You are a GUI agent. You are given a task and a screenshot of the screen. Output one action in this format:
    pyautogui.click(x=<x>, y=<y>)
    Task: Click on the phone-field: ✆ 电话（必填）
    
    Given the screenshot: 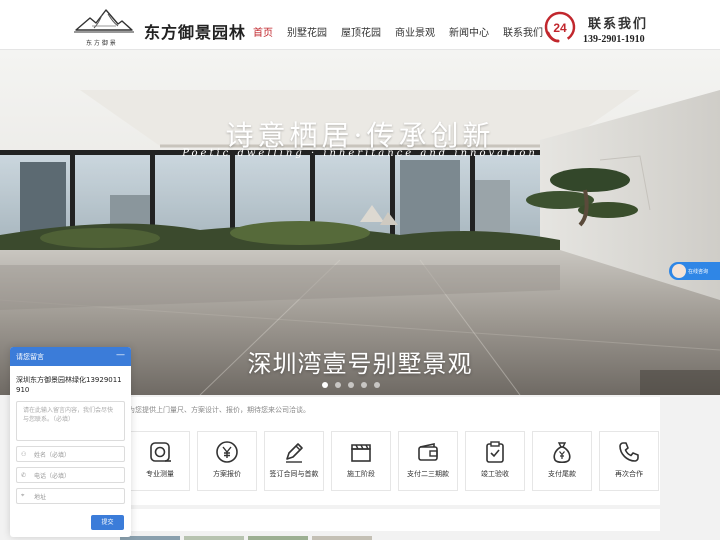 What is the action you would take?
    pyautogui.click(x=70, y=475)
    